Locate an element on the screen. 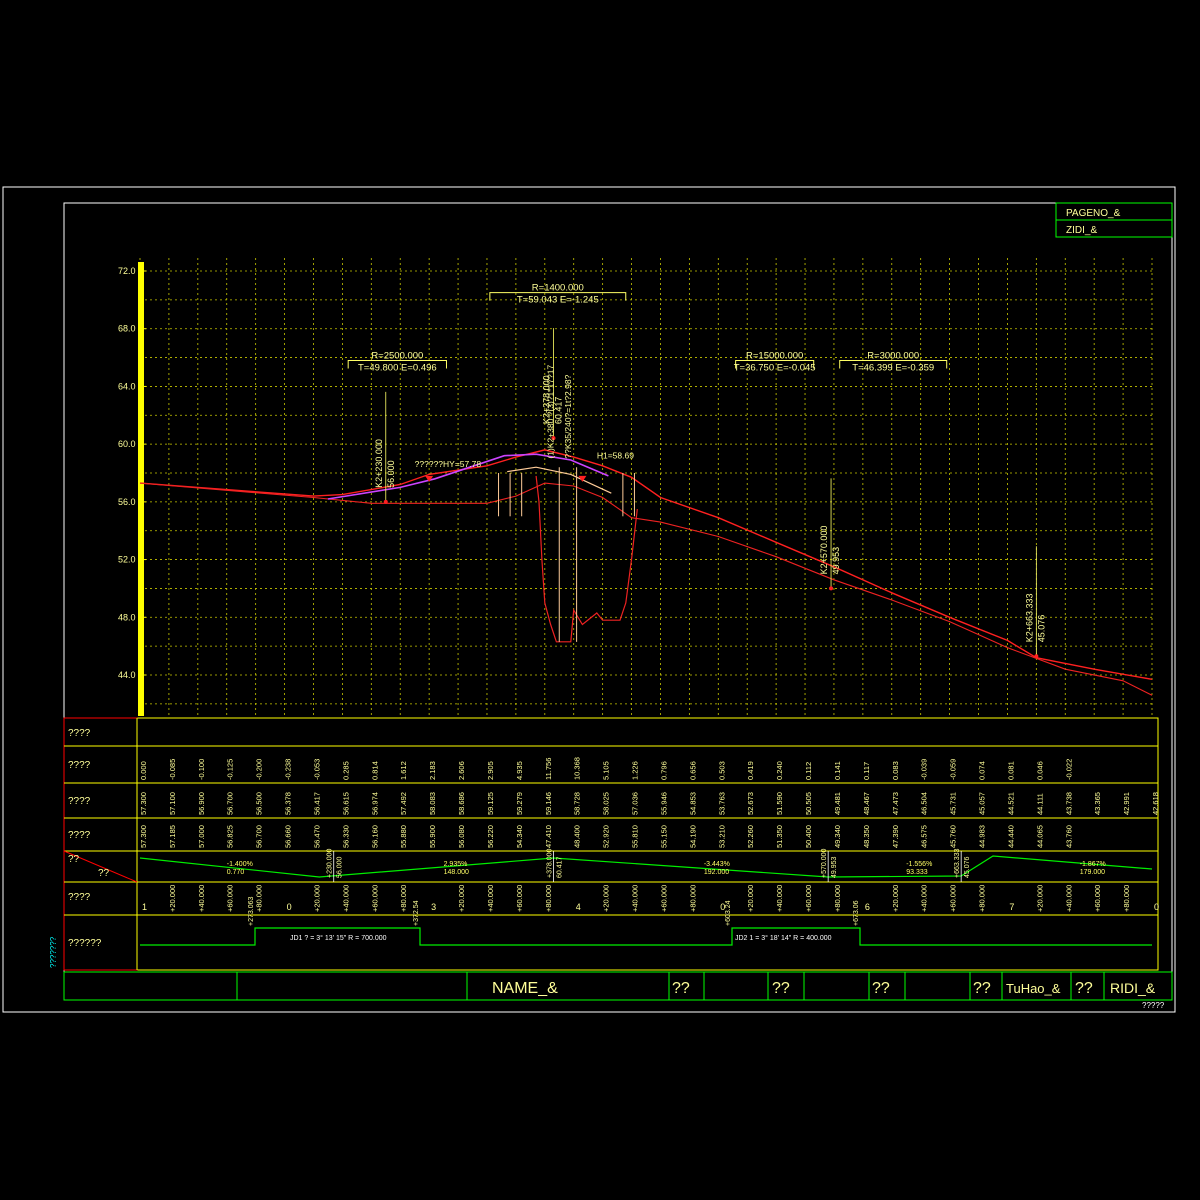  design-elev-value: 55.946 is located at coordinates (663, 803).